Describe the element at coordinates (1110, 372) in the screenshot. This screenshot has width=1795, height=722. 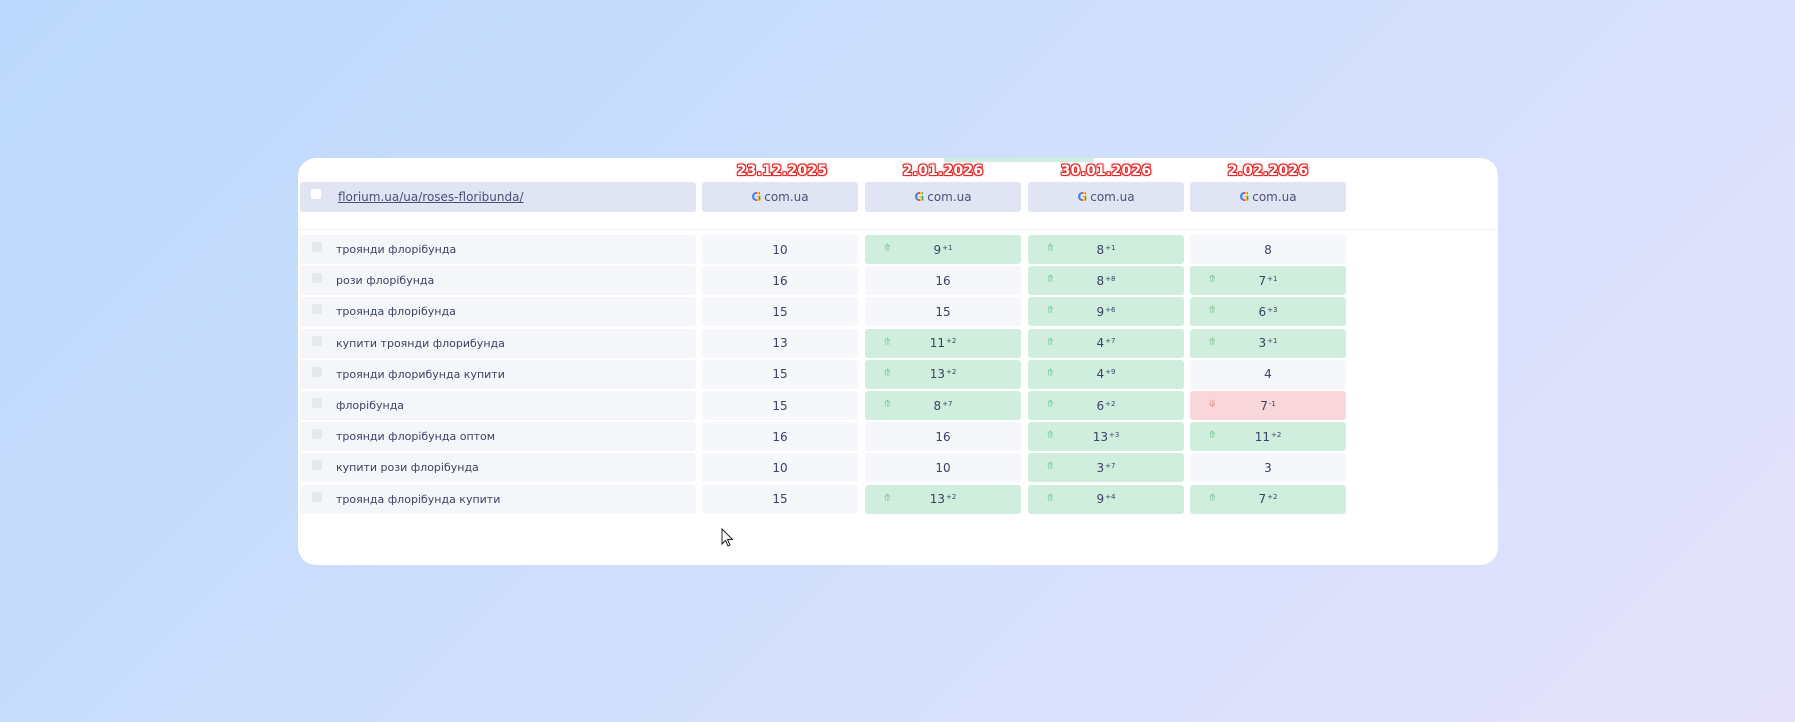
I see `position-delta: +9` at that location.